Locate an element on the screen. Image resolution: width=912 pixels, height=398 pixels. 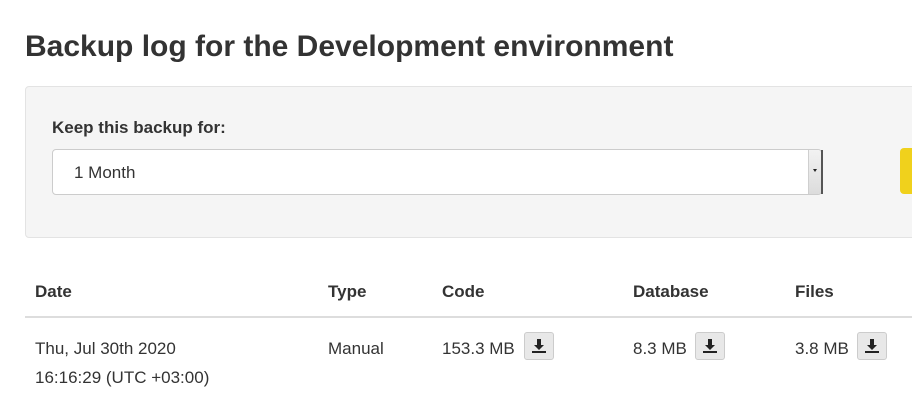
table-header-row: Date Type Code Database Files is located at coordinates (468, 297).